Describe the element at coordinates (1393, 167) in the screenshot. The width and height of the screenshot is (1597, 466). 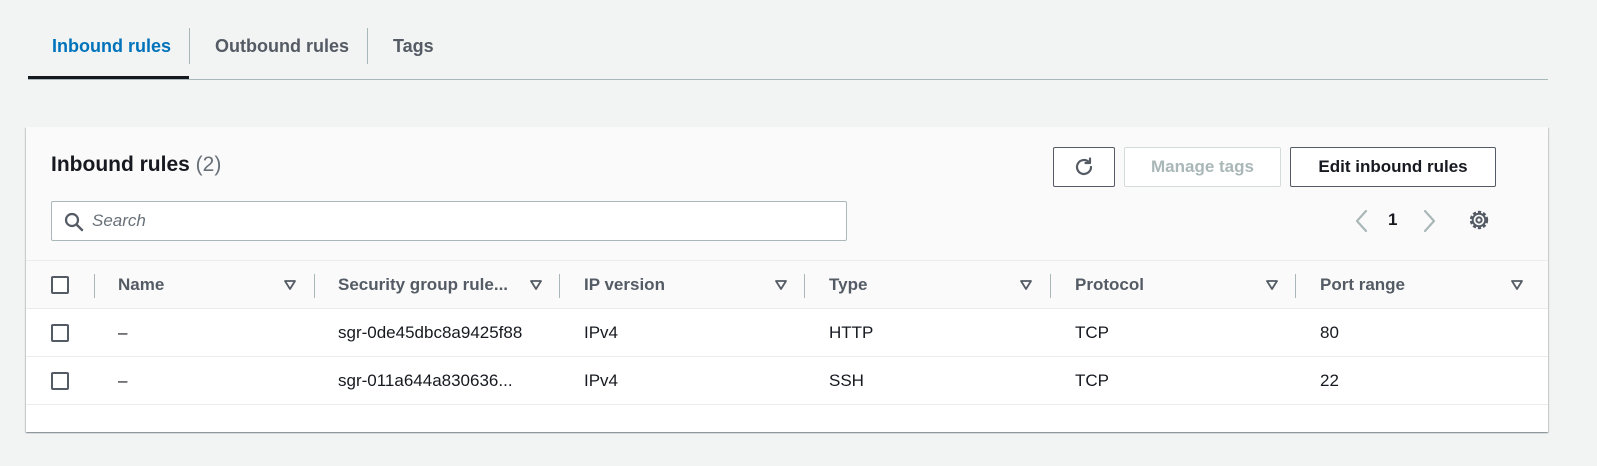
I see `edit-inbound-rules-button: Edit inbound rules` at that location.